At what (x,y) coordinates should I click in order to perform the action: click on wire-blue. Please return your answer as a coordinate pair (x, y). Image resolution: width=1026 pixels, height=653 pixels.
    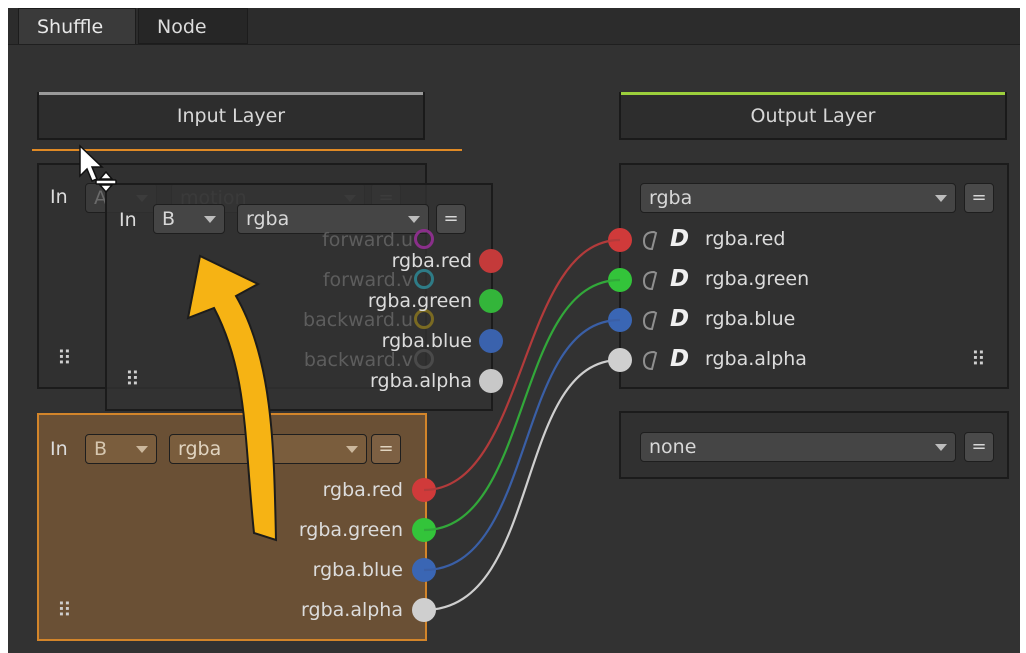
    Looking at the image, I should click on (522, 445).